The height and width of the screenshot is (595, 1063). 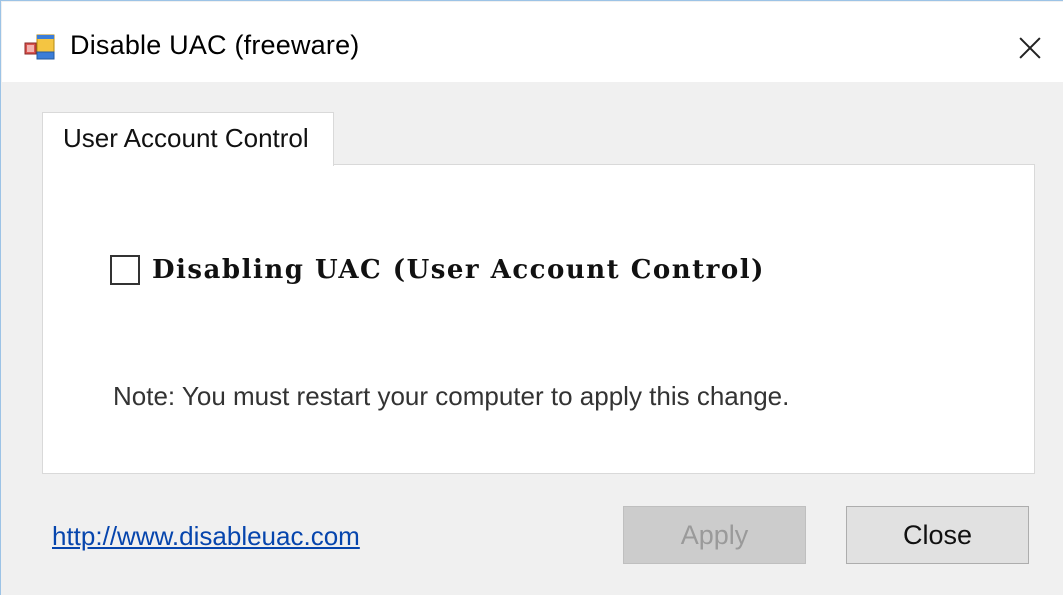 What do you see at coordinates (206, 536) in the screenshot?
I see `website-link: http://www.disableuac.com` at bounding box center [206, 536].